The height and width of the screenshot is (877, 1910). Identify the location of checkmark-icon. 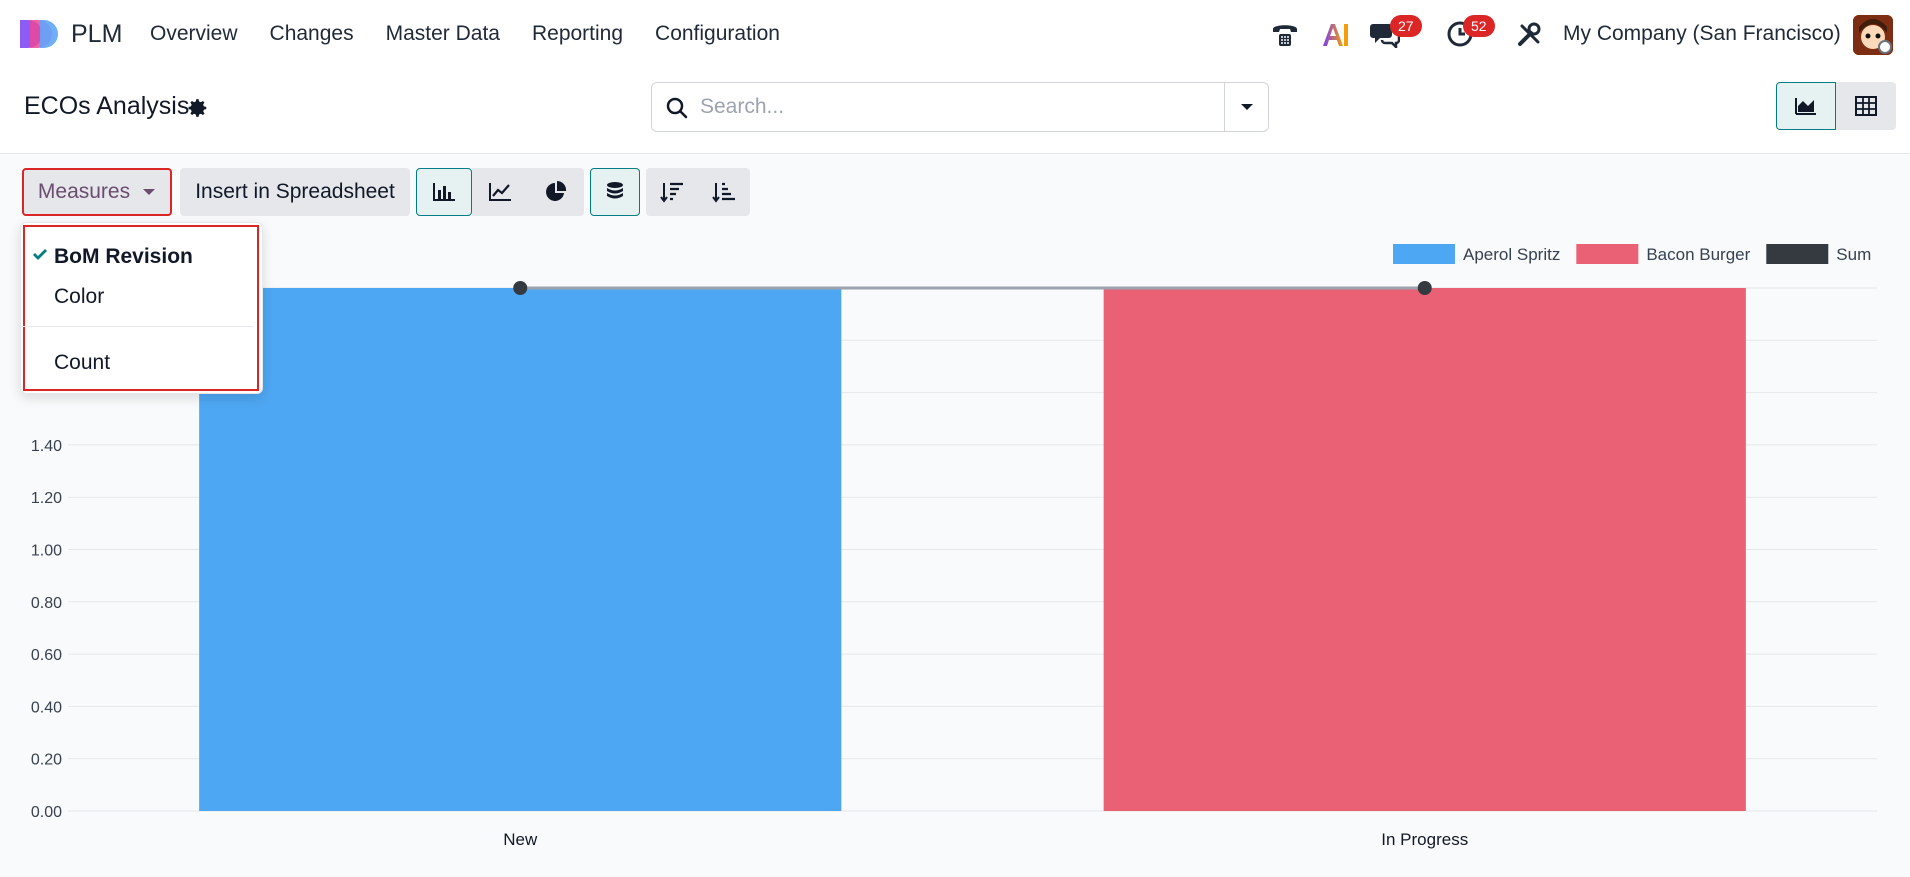
(40, 254).